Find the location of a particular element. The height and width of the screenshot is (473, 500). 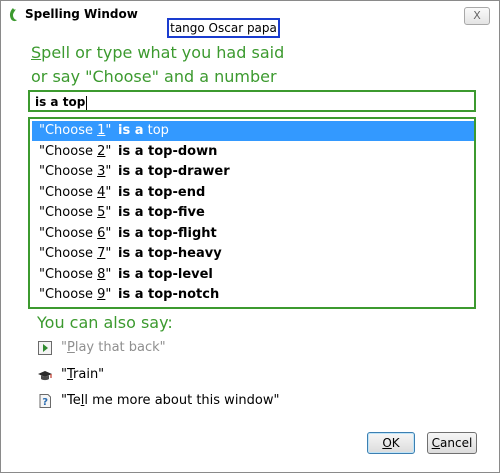

text-caret is located at coordinates (87, 102).